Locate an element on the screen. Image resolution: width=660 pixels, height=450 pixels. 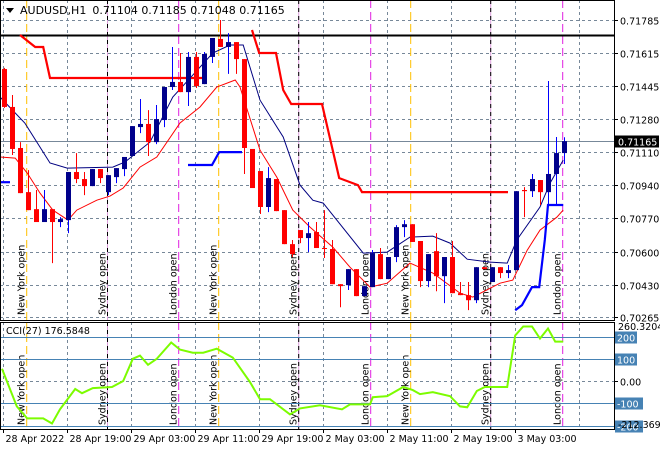
ohlc-label: 0.71104 0.71185 0.71048 0.71165 is located at coordinates (188, 10).